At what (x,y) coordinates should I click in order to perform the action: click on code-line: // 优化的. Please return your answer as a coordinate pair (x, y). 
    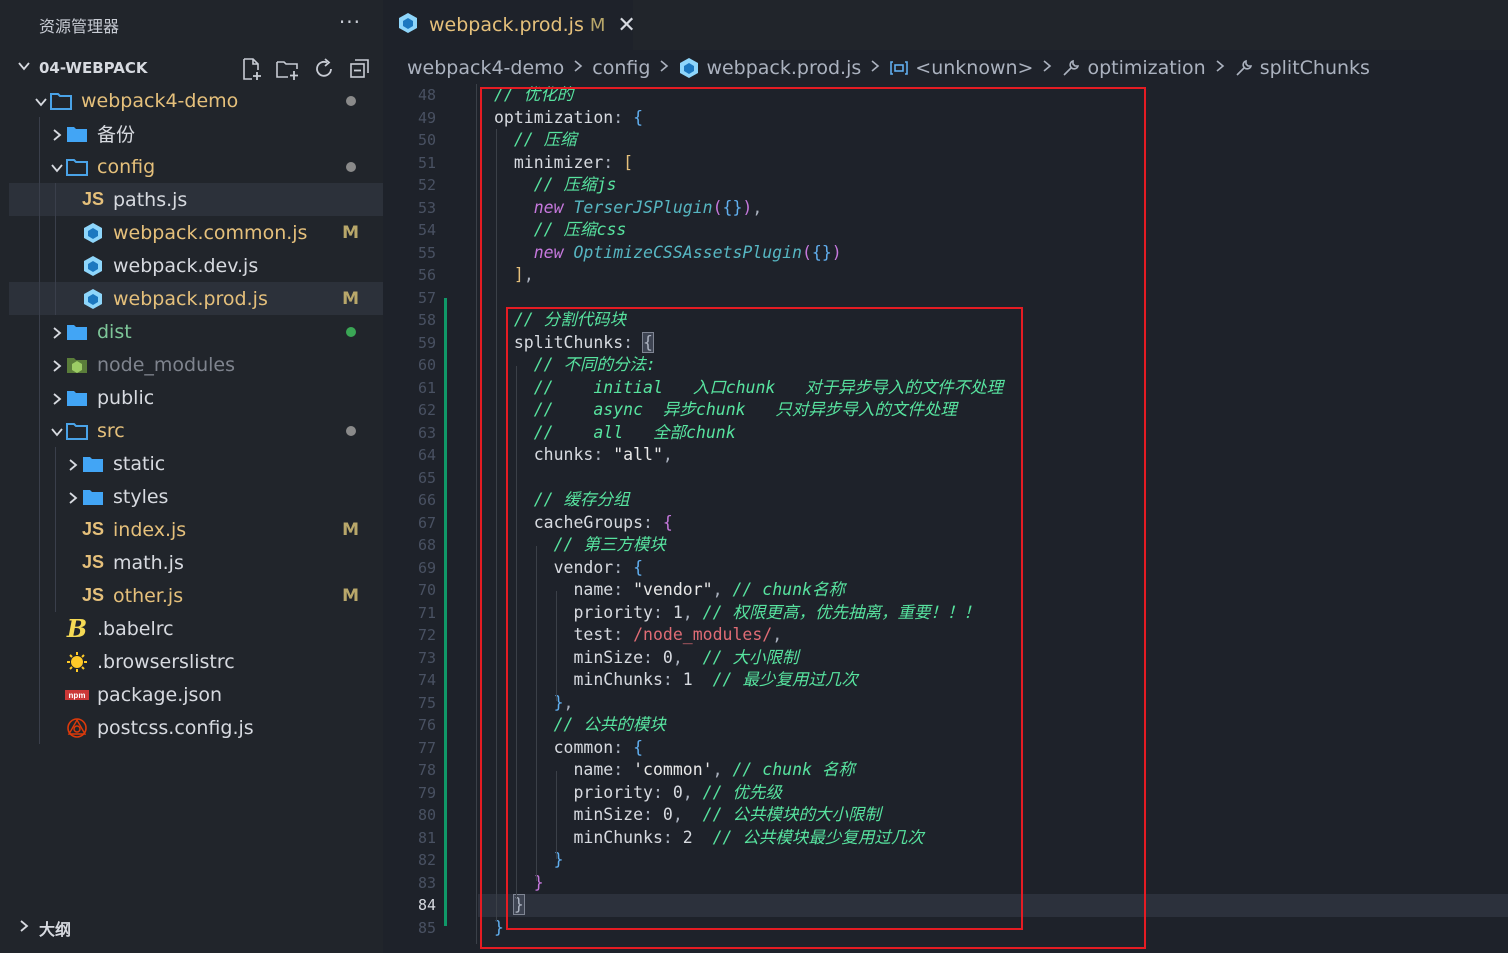
    Looking at the image, I should click on (994, 95).